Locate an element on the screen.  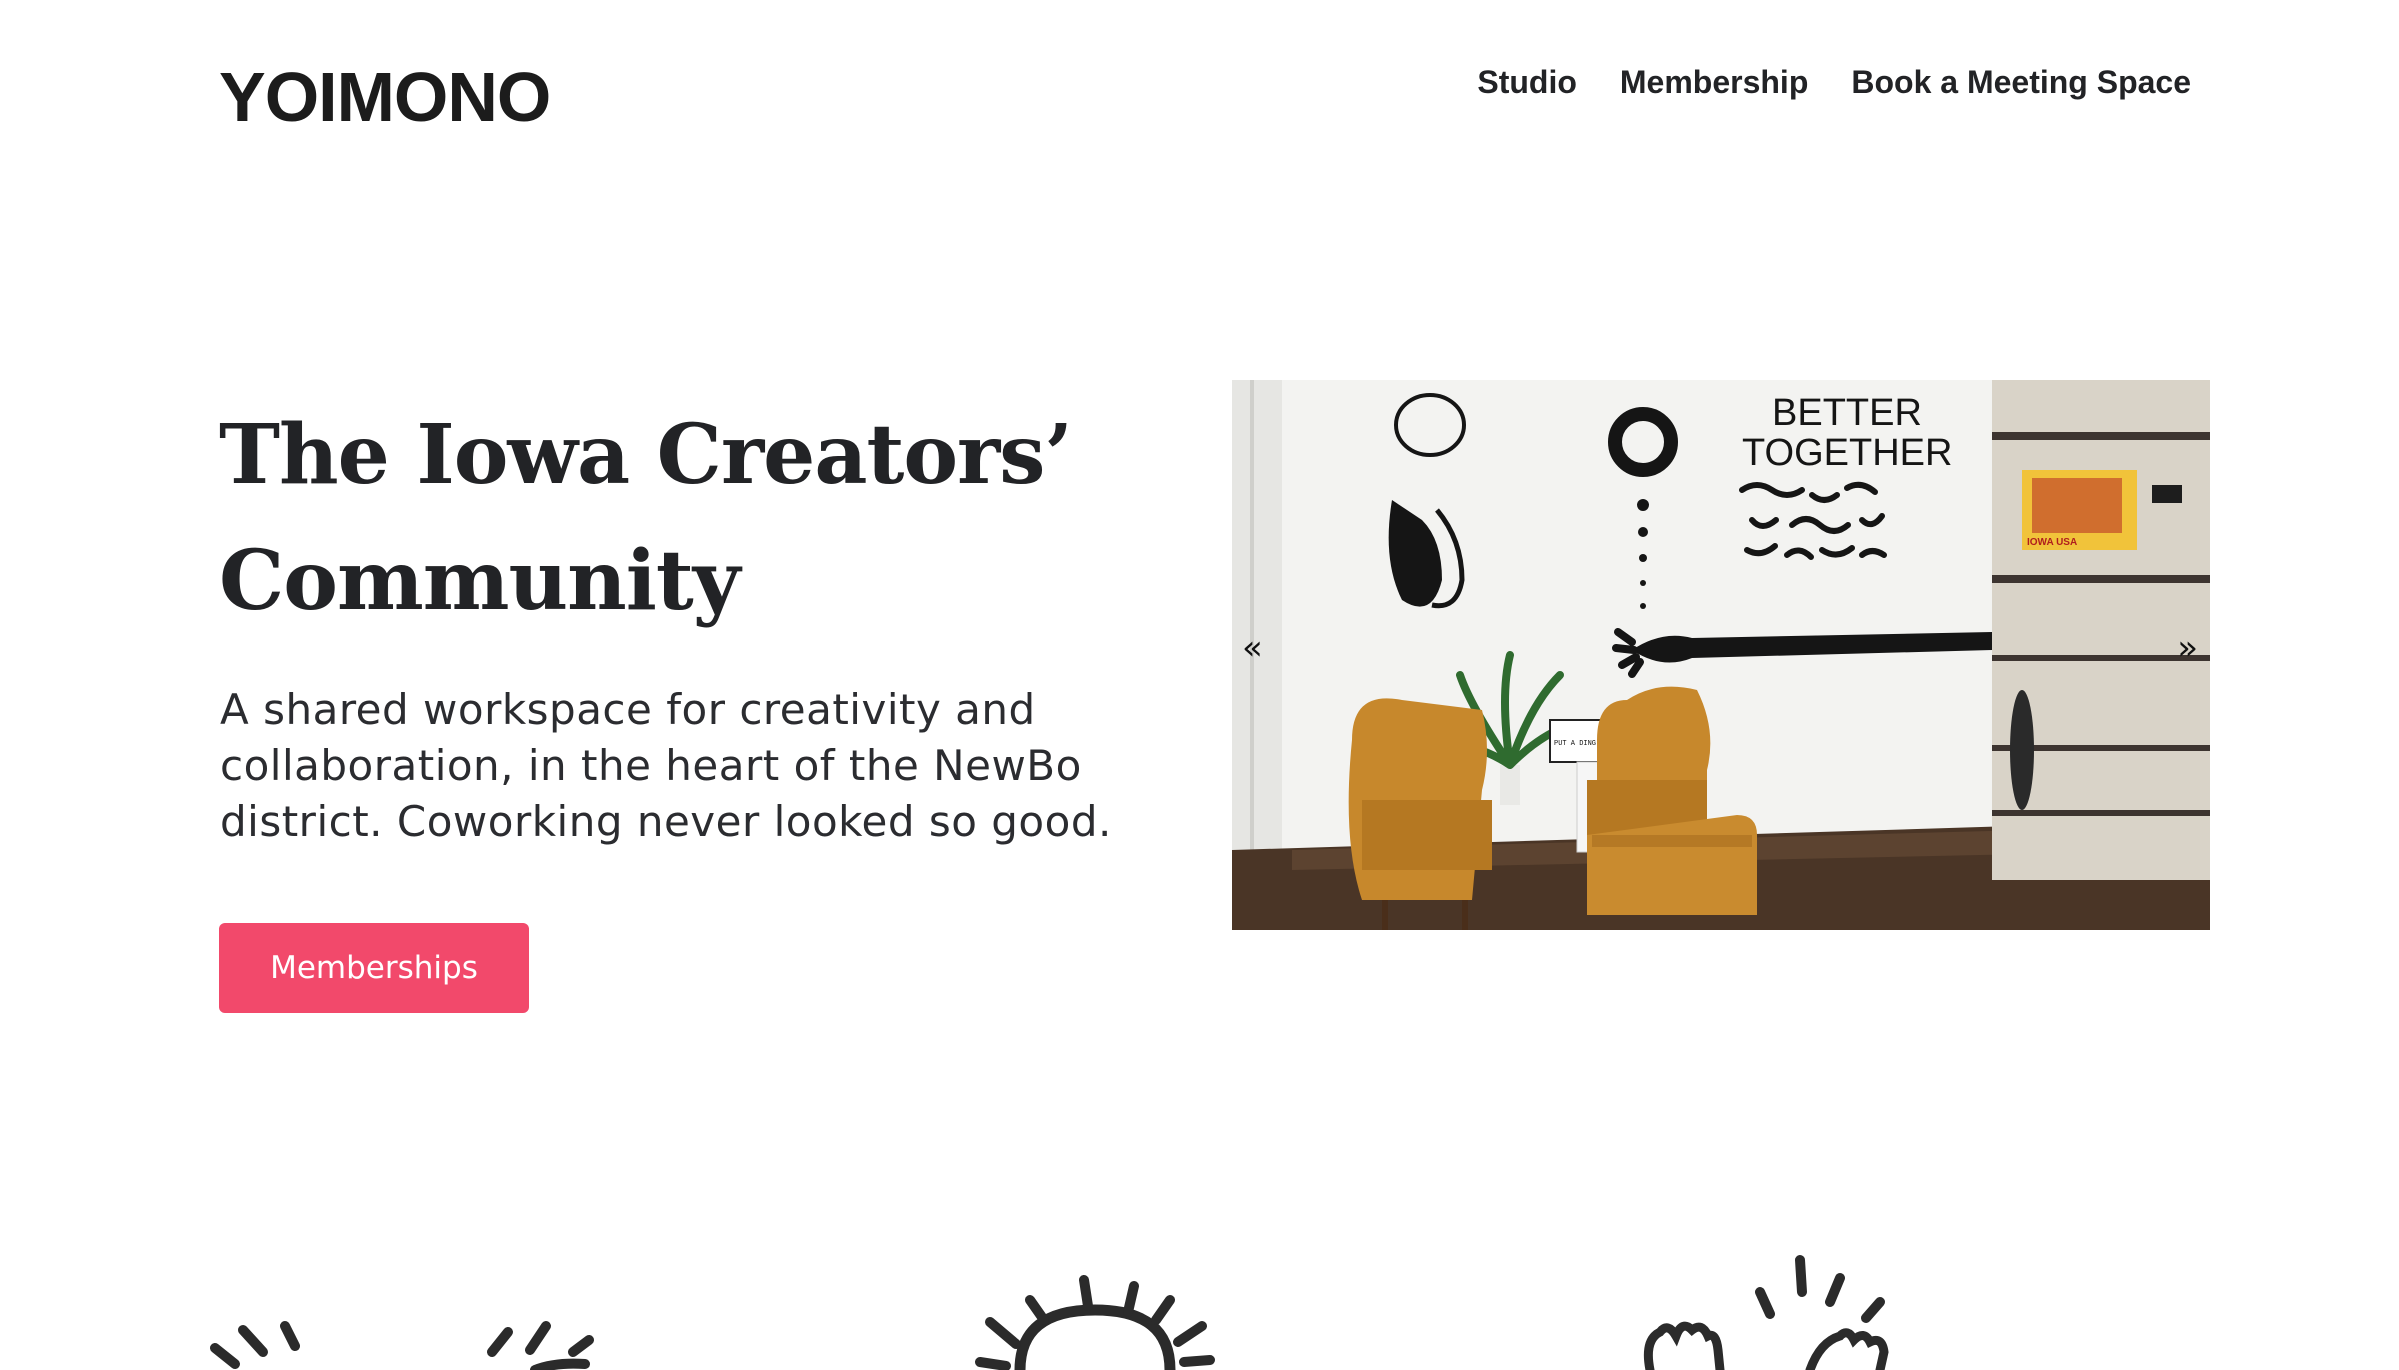
hero-title: The Iowa Creators’ Community is located at coordinates (646, 518).